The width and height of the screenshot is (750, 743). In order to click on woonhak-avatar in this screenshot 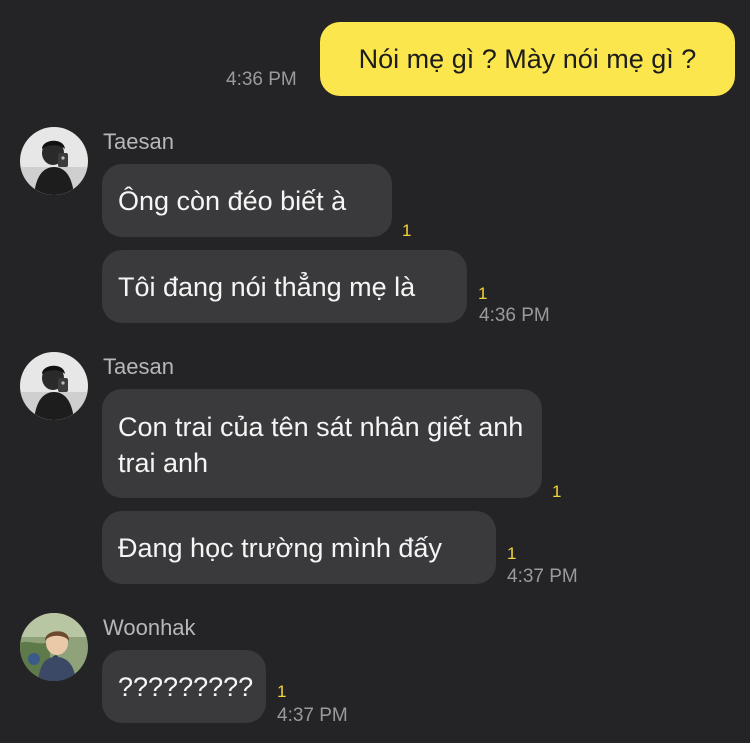, I will do `click(54, 647)`.